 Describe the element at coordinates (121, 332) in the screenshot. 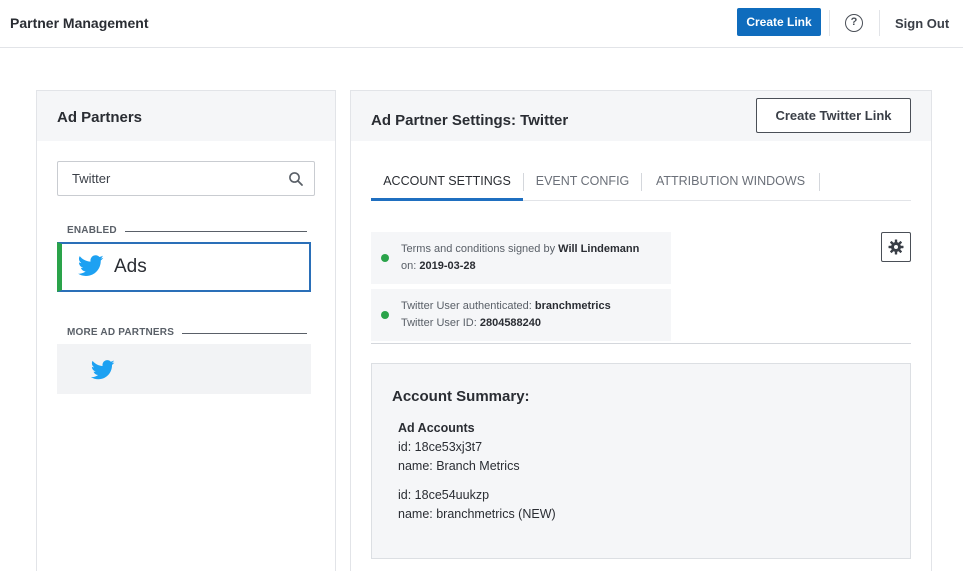

I see `more-partners-section-label: MORE AD PARTNERS` at that location.